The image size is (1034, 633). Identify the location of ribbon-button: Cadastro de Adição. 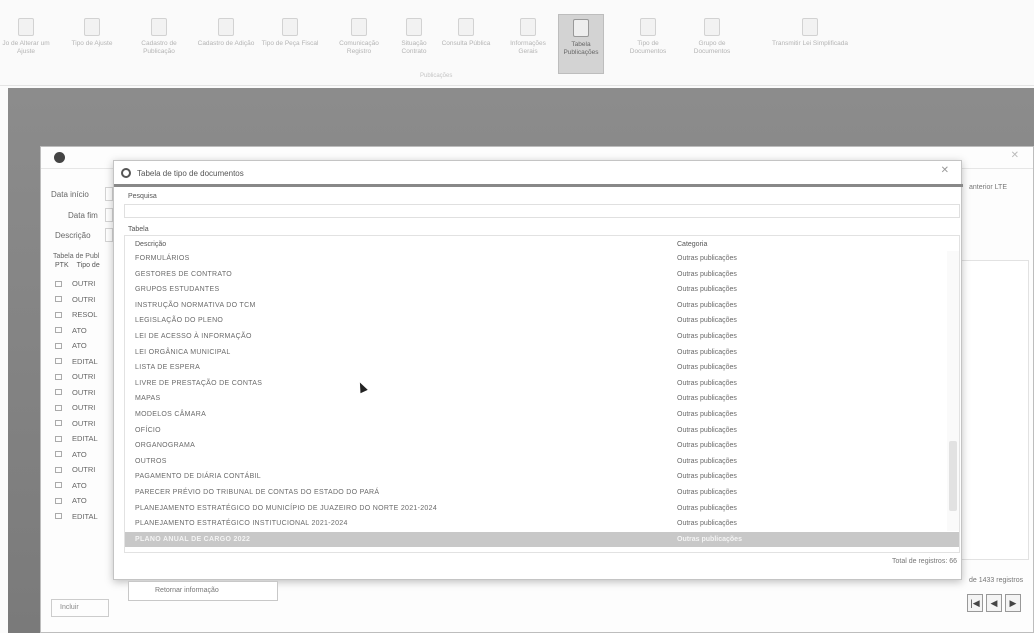
(226, 44).